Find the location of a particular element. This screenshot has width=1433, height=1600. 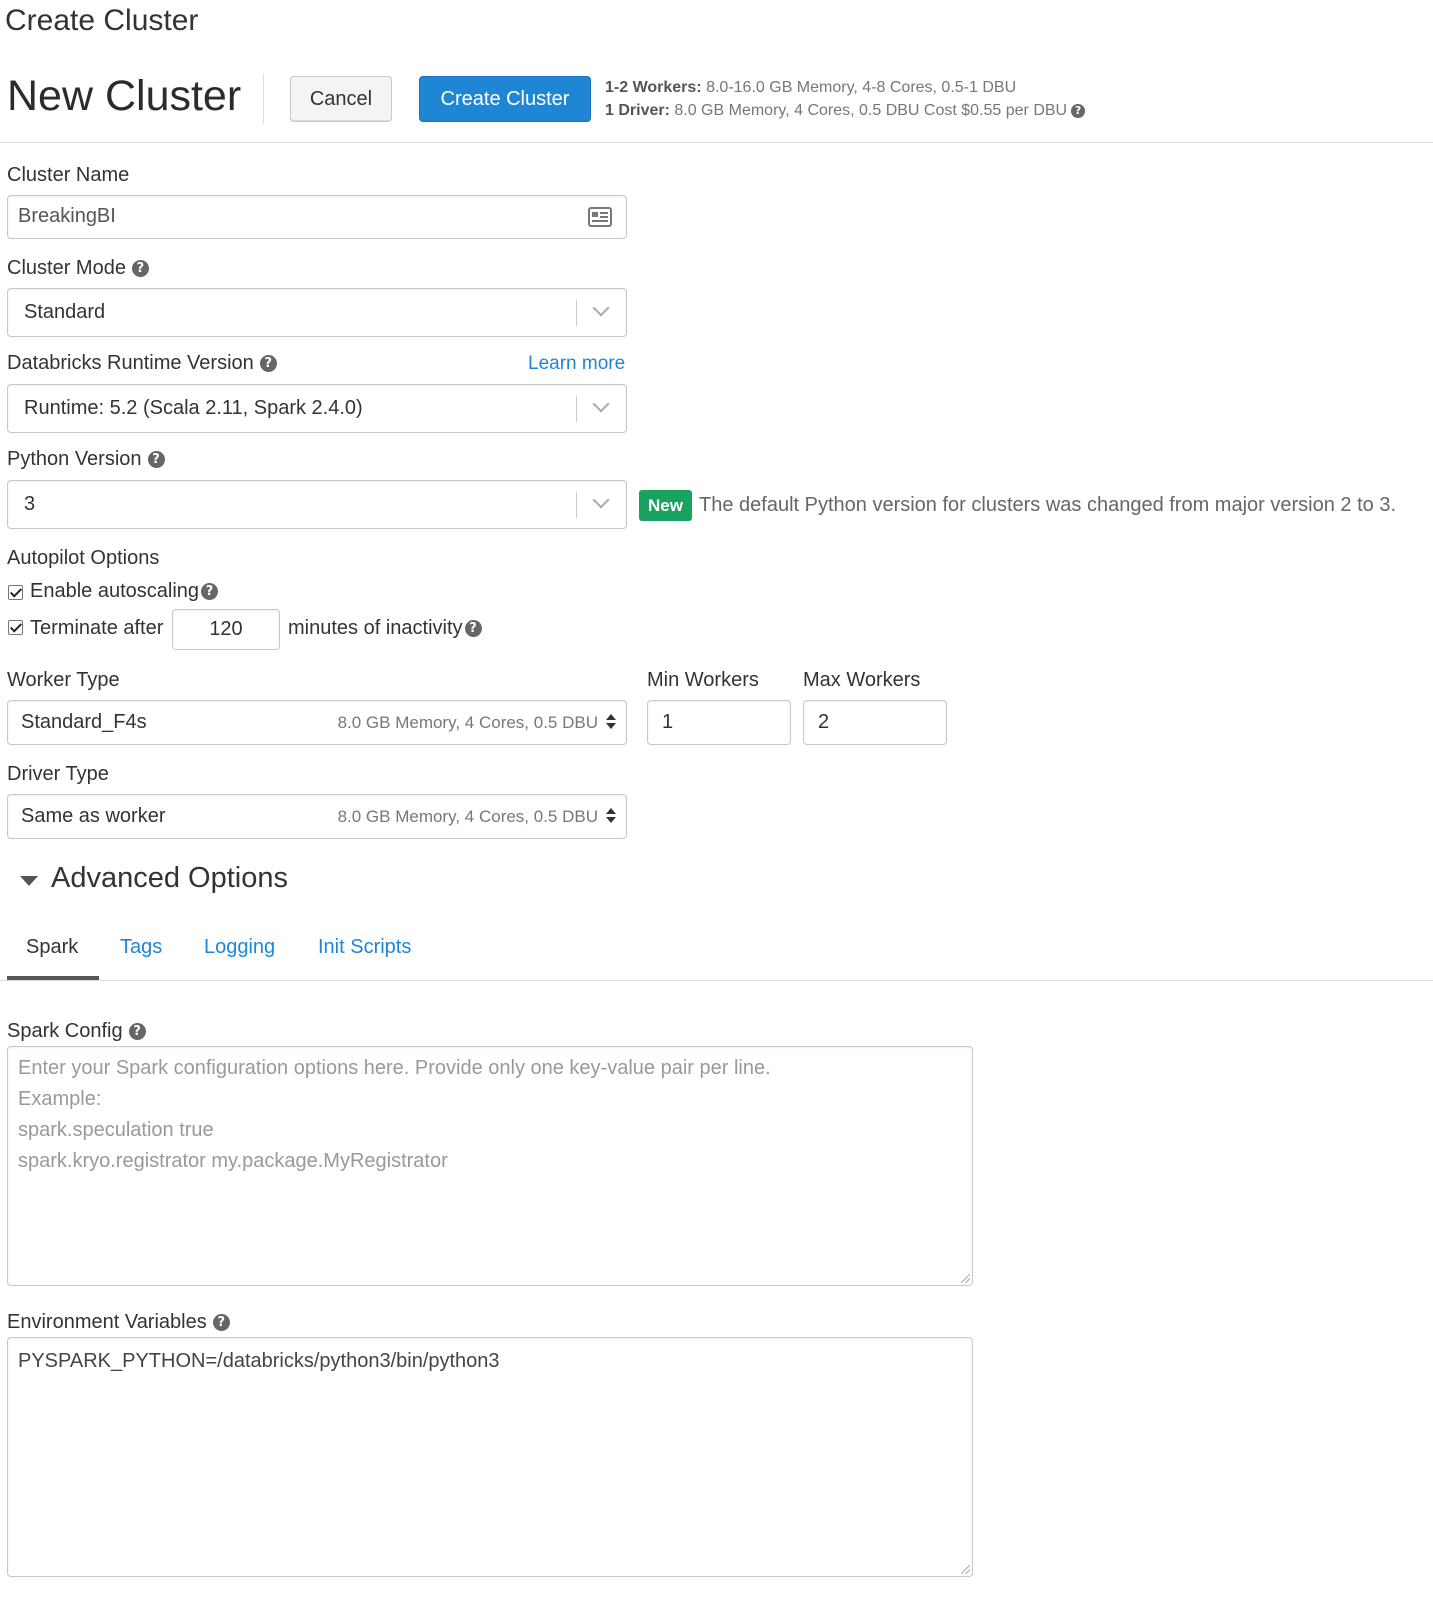

new-badge: New is located at coordinates (665, 505).